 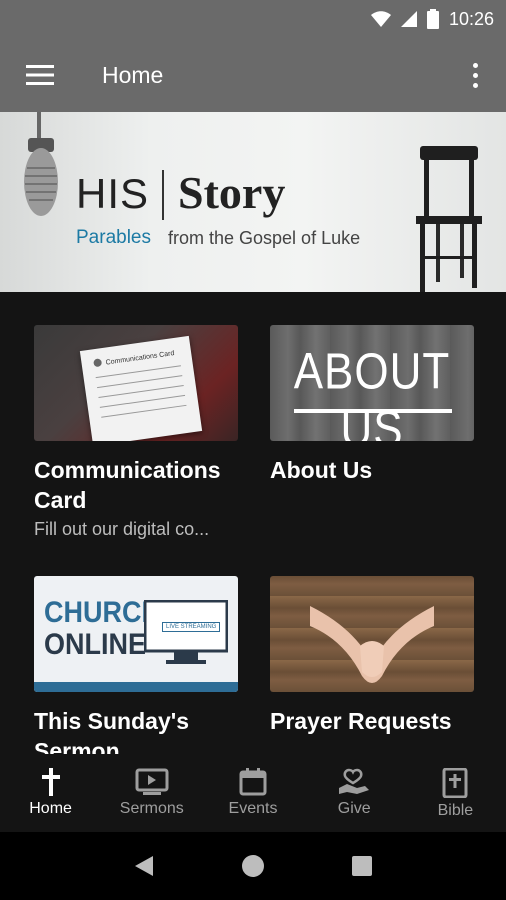 I want to click on bible-icon, so click(x=455, y=783).